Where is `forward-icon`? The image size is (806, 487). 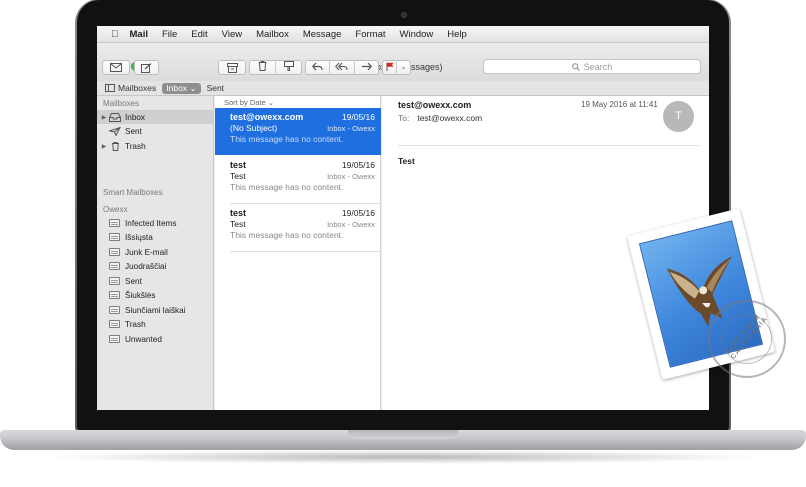
forward-icon is located at coordinates (366, 66).